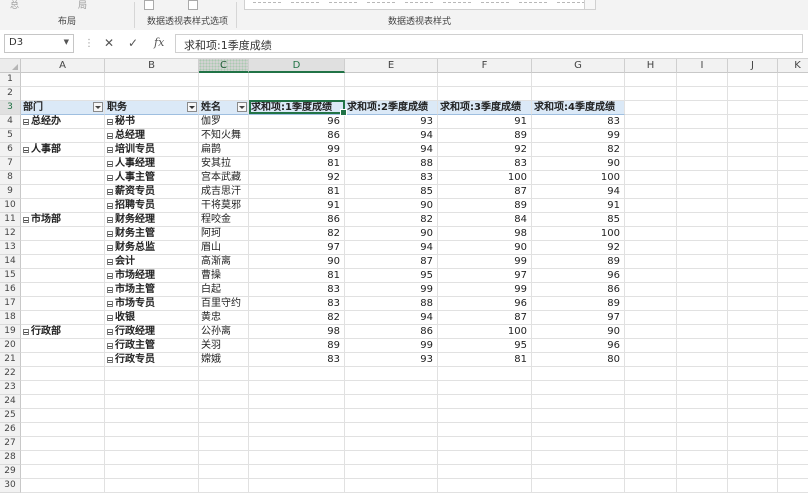  What do you see at coordinates (10, 332) in the screenshot?
I see `row-header-19: 19` at bounding box center [10, 332].